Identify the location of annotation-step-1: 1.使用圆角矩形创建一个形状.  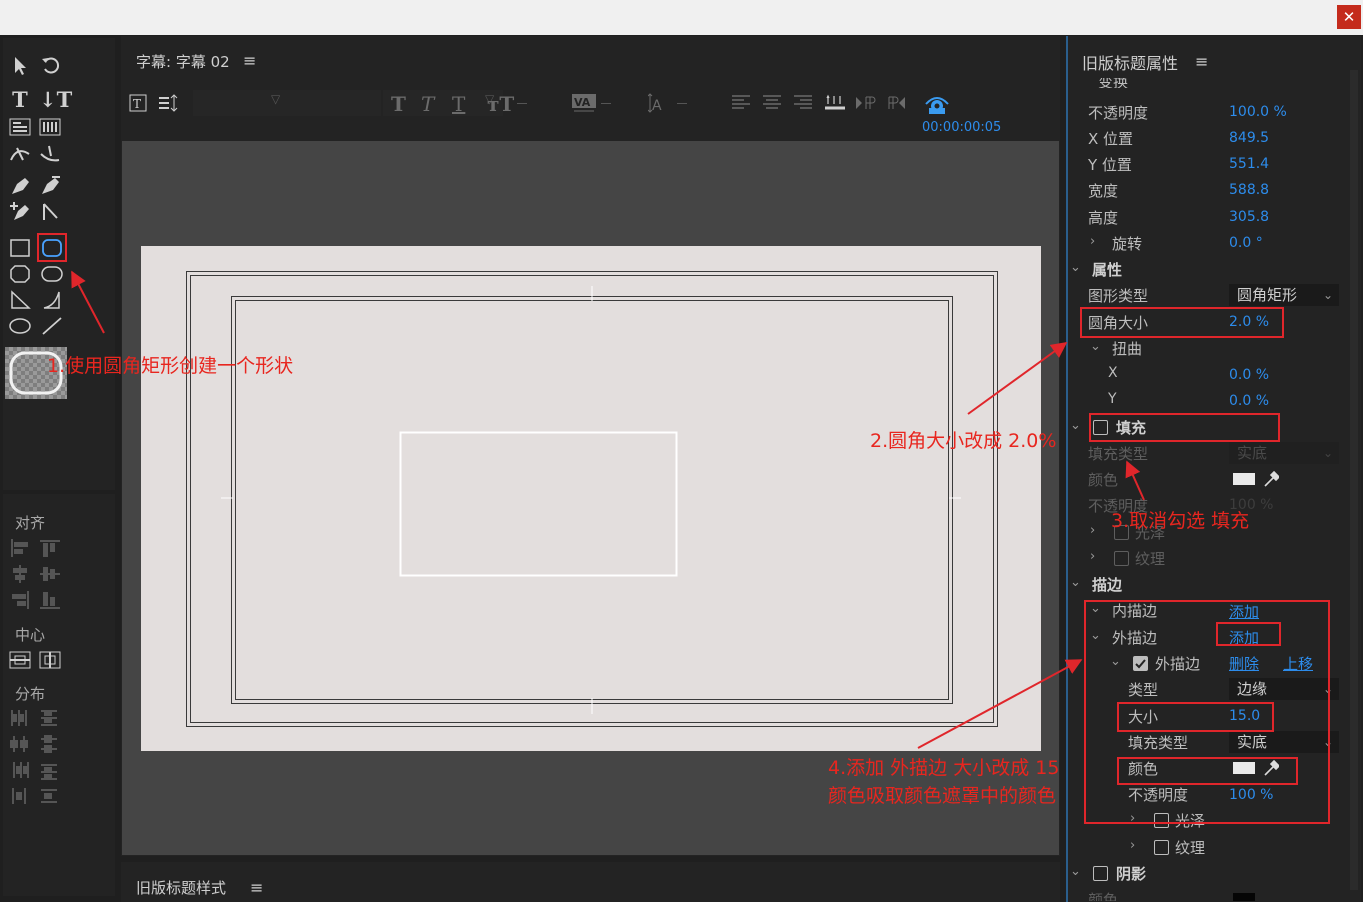
(170, 366).